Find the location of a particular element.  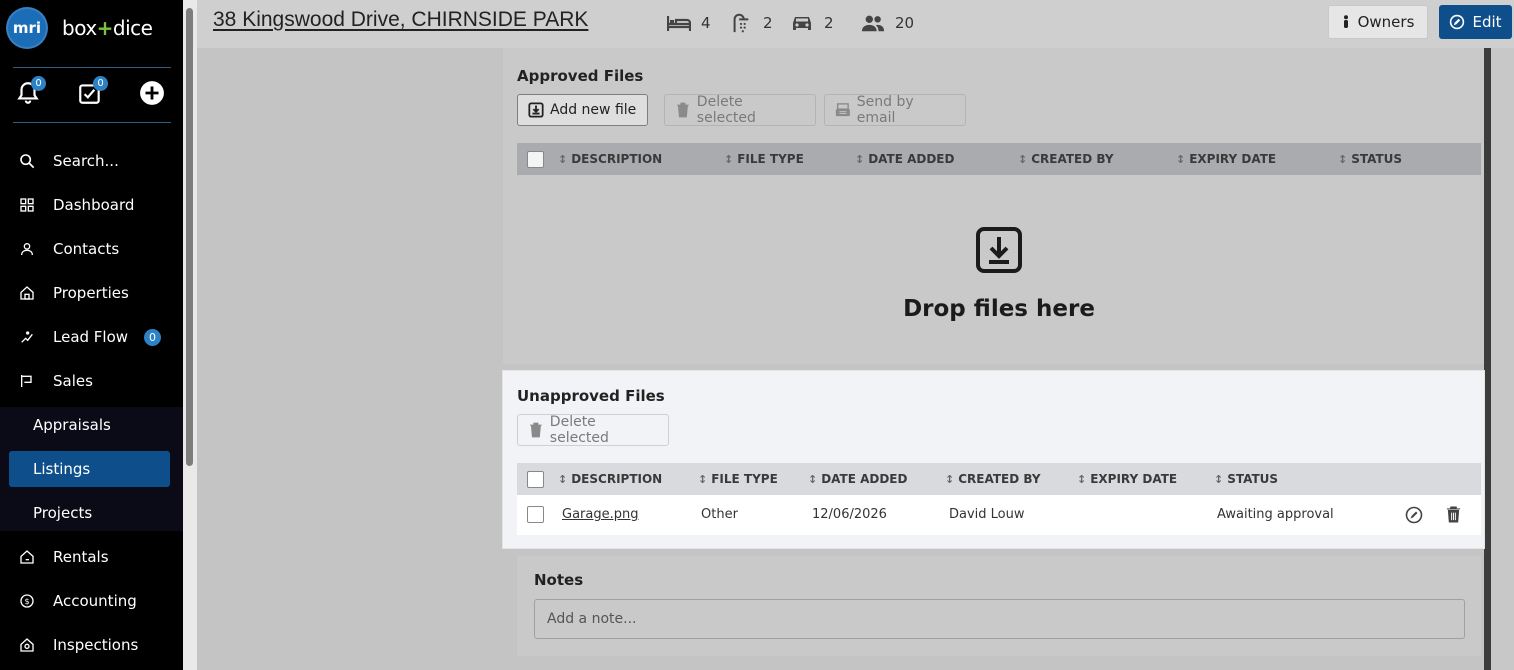

grid-icon is located at coordinates (27, 205).